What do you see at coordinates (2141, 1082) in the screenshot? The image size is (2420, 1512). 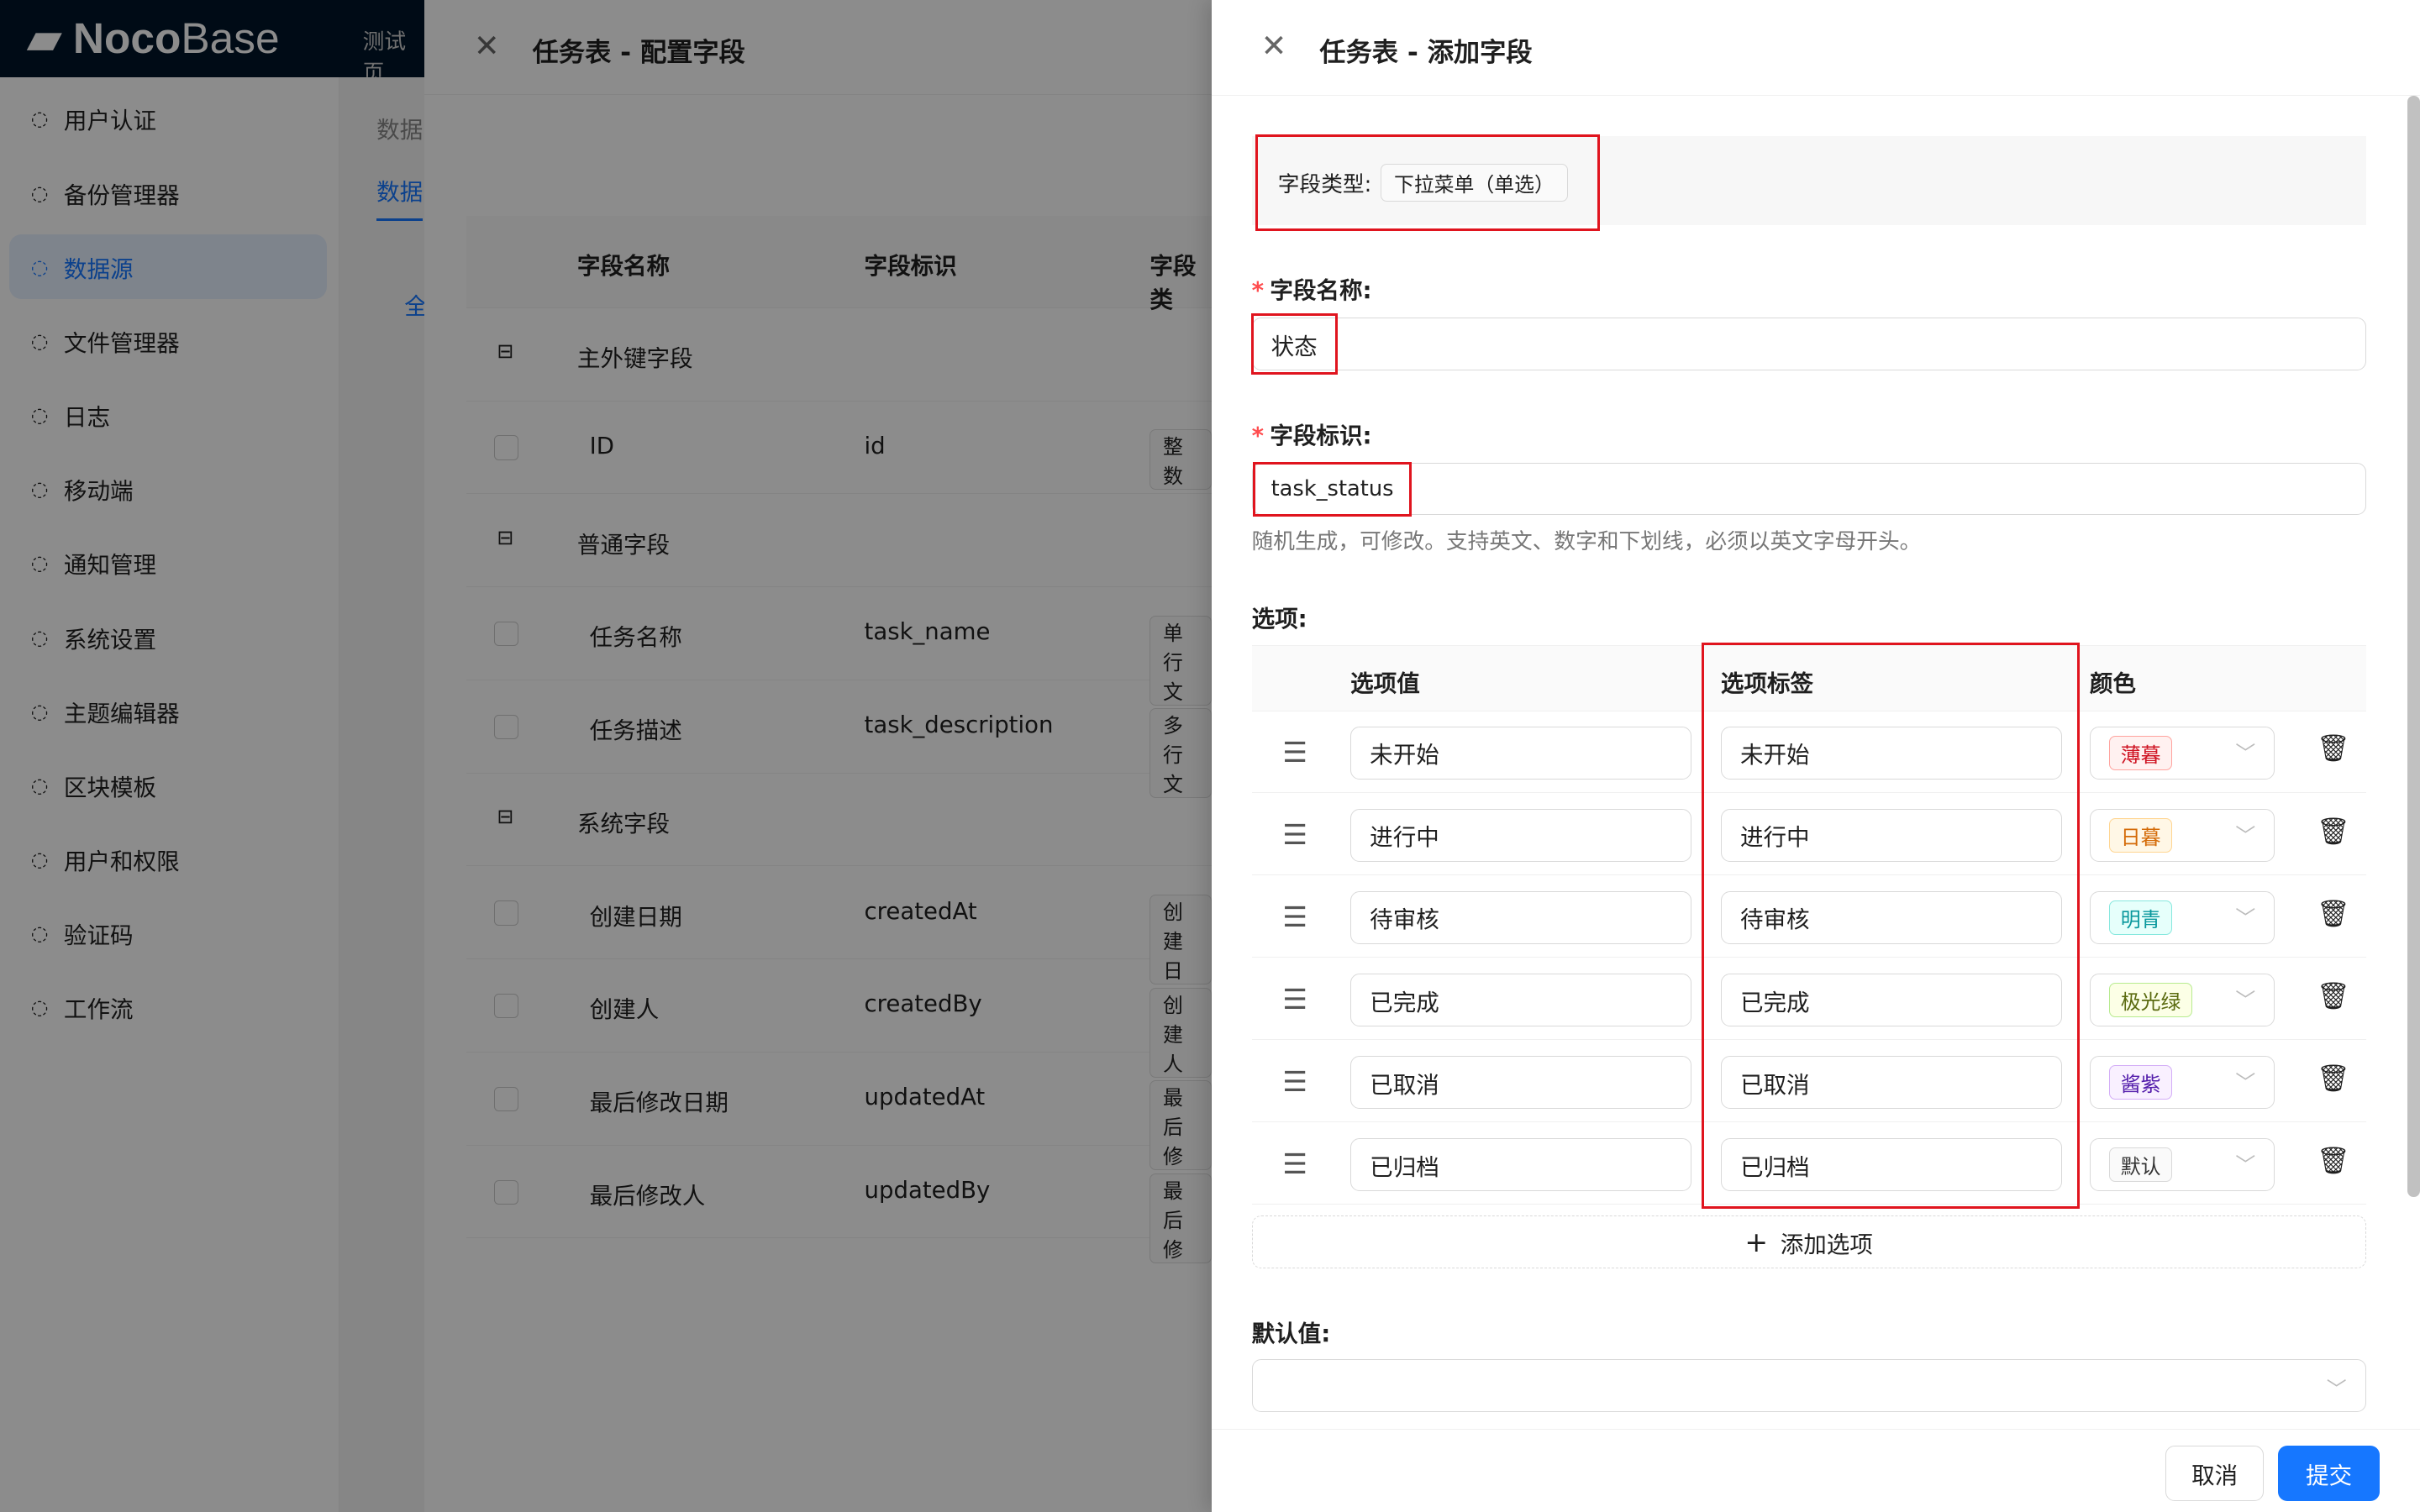 I see `color-tag: 酱紫` at bounding box center [2141, 1082].